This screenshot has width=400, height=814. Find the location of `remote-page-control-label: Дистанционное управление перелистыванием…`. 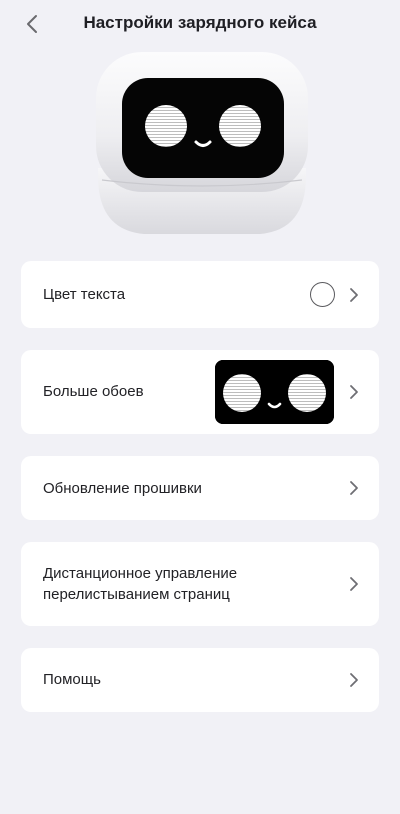

remote-page-control-label: Дистанционное управление перелистыванием… is located at coordinates (140, 584).